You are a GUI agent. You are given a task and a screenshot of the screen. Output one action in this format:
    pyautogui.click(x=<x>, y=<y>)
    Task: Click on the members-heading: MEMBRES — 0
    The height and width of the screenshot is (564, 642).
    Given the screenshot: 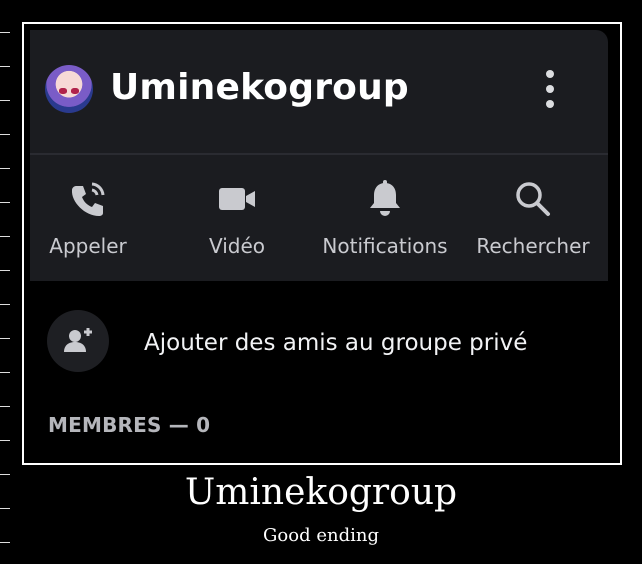 What is the action you would take?
    pyautogui.click(x=129, y=425)
    